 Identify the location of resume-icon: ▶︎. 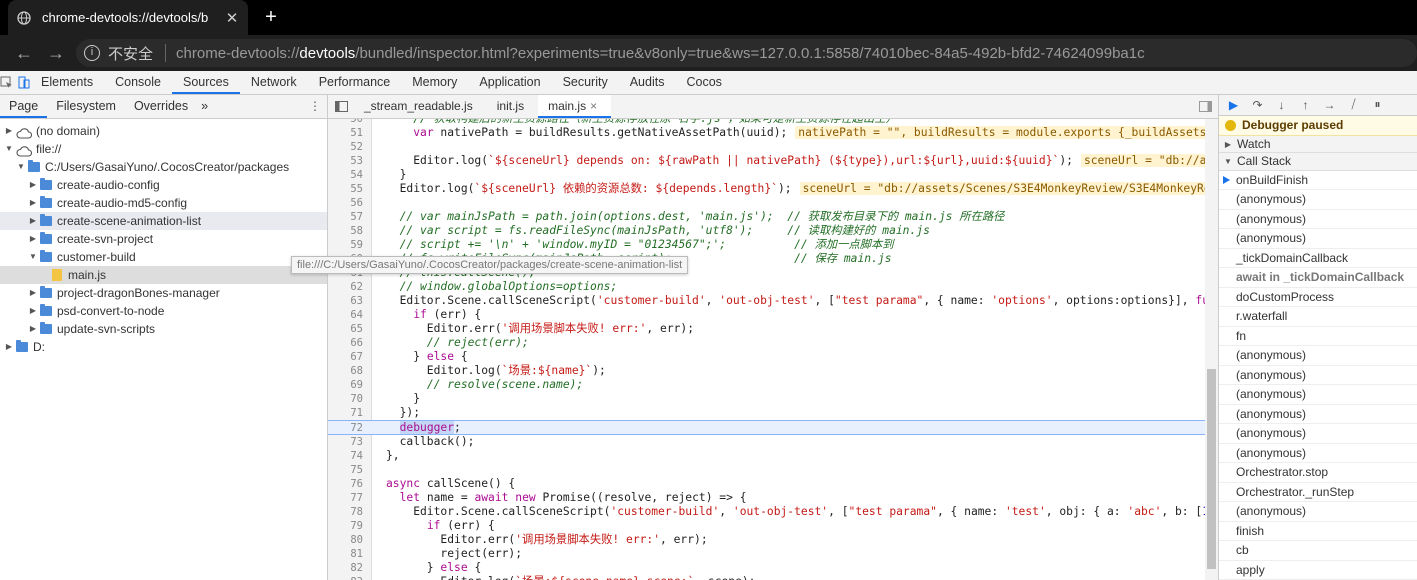
(1233, 105).